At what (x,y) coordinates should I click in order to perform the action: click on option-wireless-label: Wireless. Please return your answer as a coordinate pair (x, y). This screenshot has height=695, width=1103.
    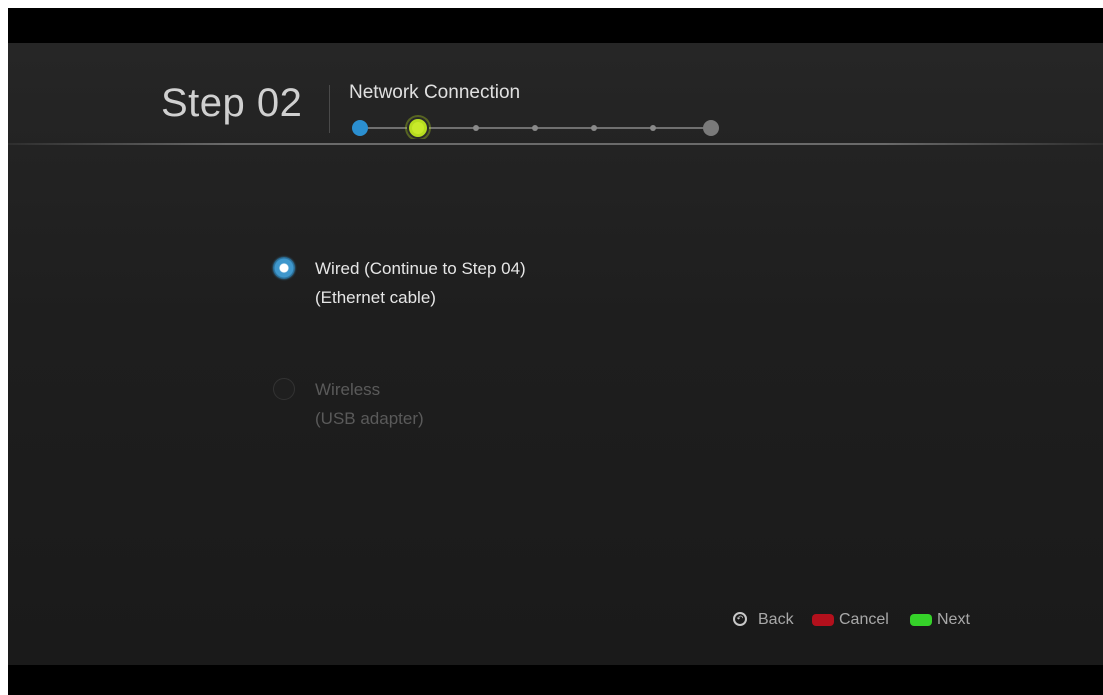
    Looking at the image, I should click on (348, 389).